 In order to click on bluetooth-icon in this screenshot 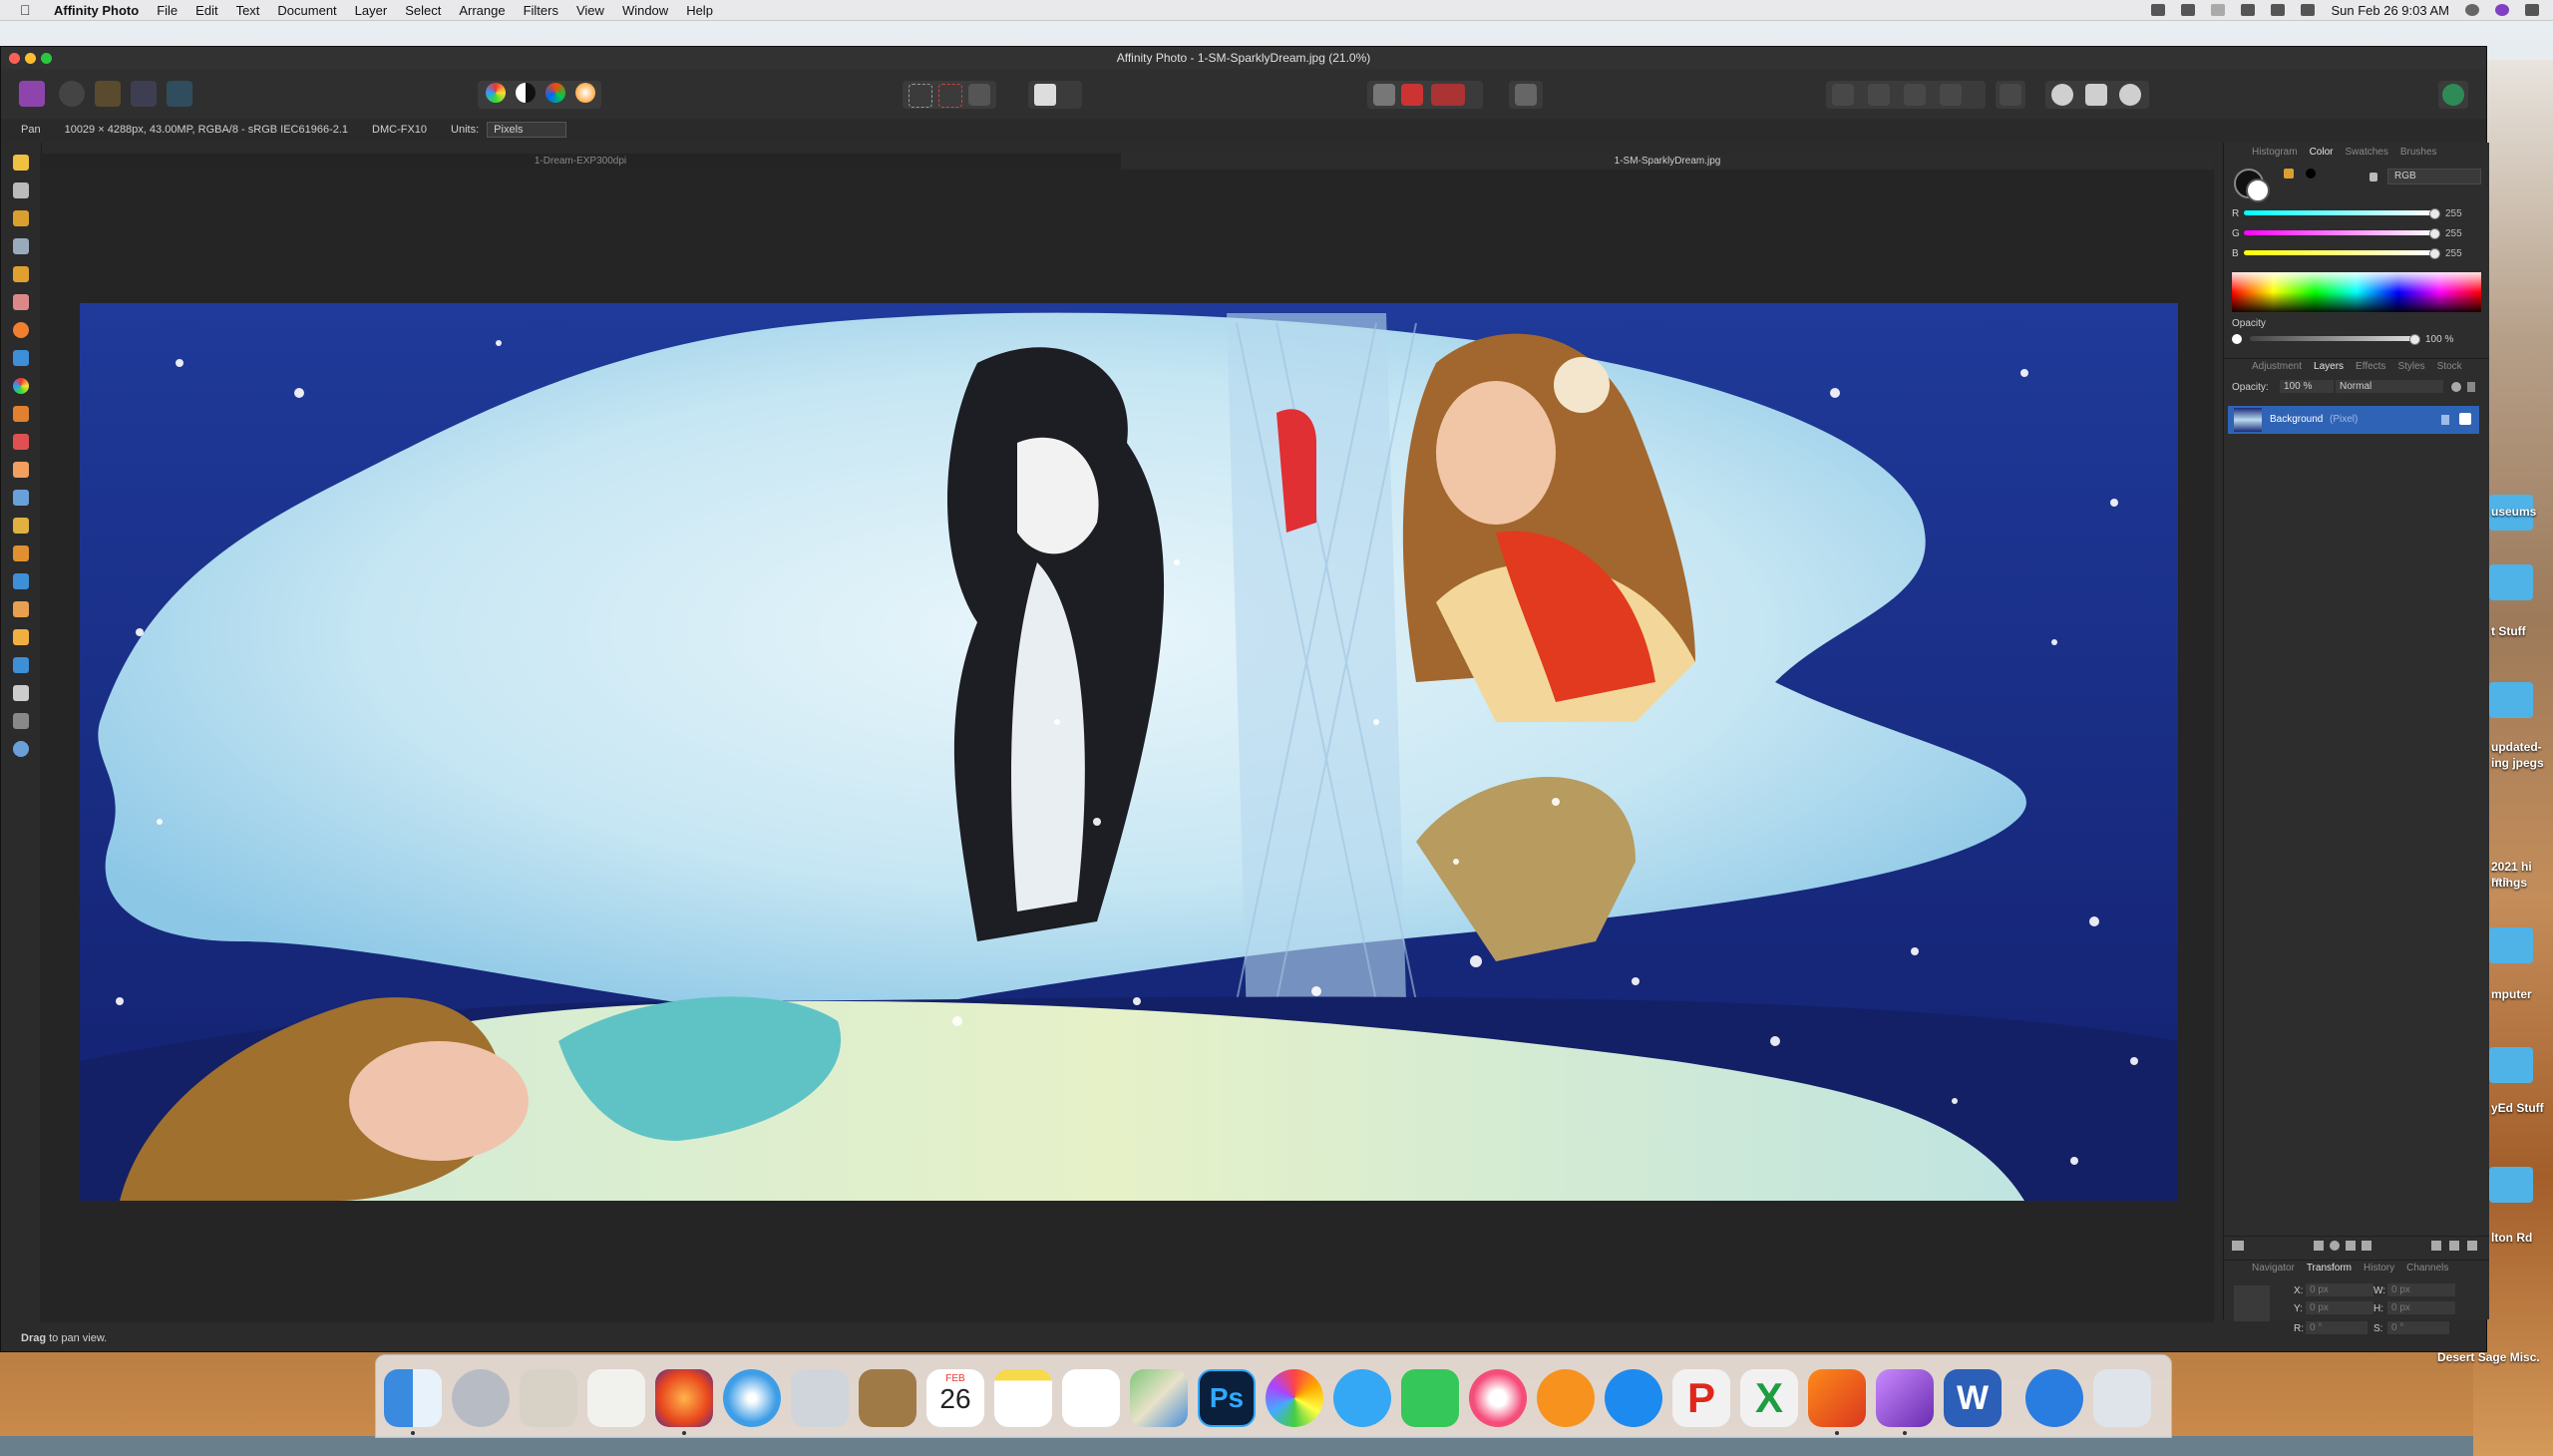, I will do `click(2219, 10)`.